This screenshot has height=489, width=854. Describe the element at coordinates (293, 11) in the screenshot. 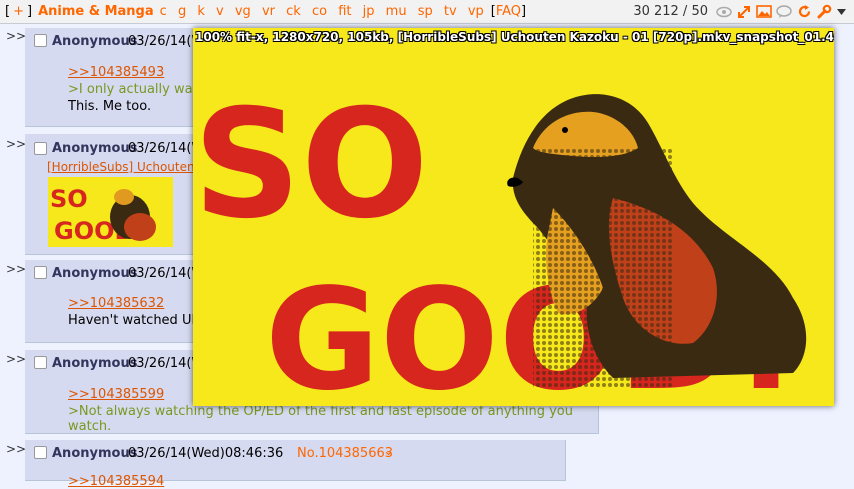

I see `board-link-ck: ck` at that location.